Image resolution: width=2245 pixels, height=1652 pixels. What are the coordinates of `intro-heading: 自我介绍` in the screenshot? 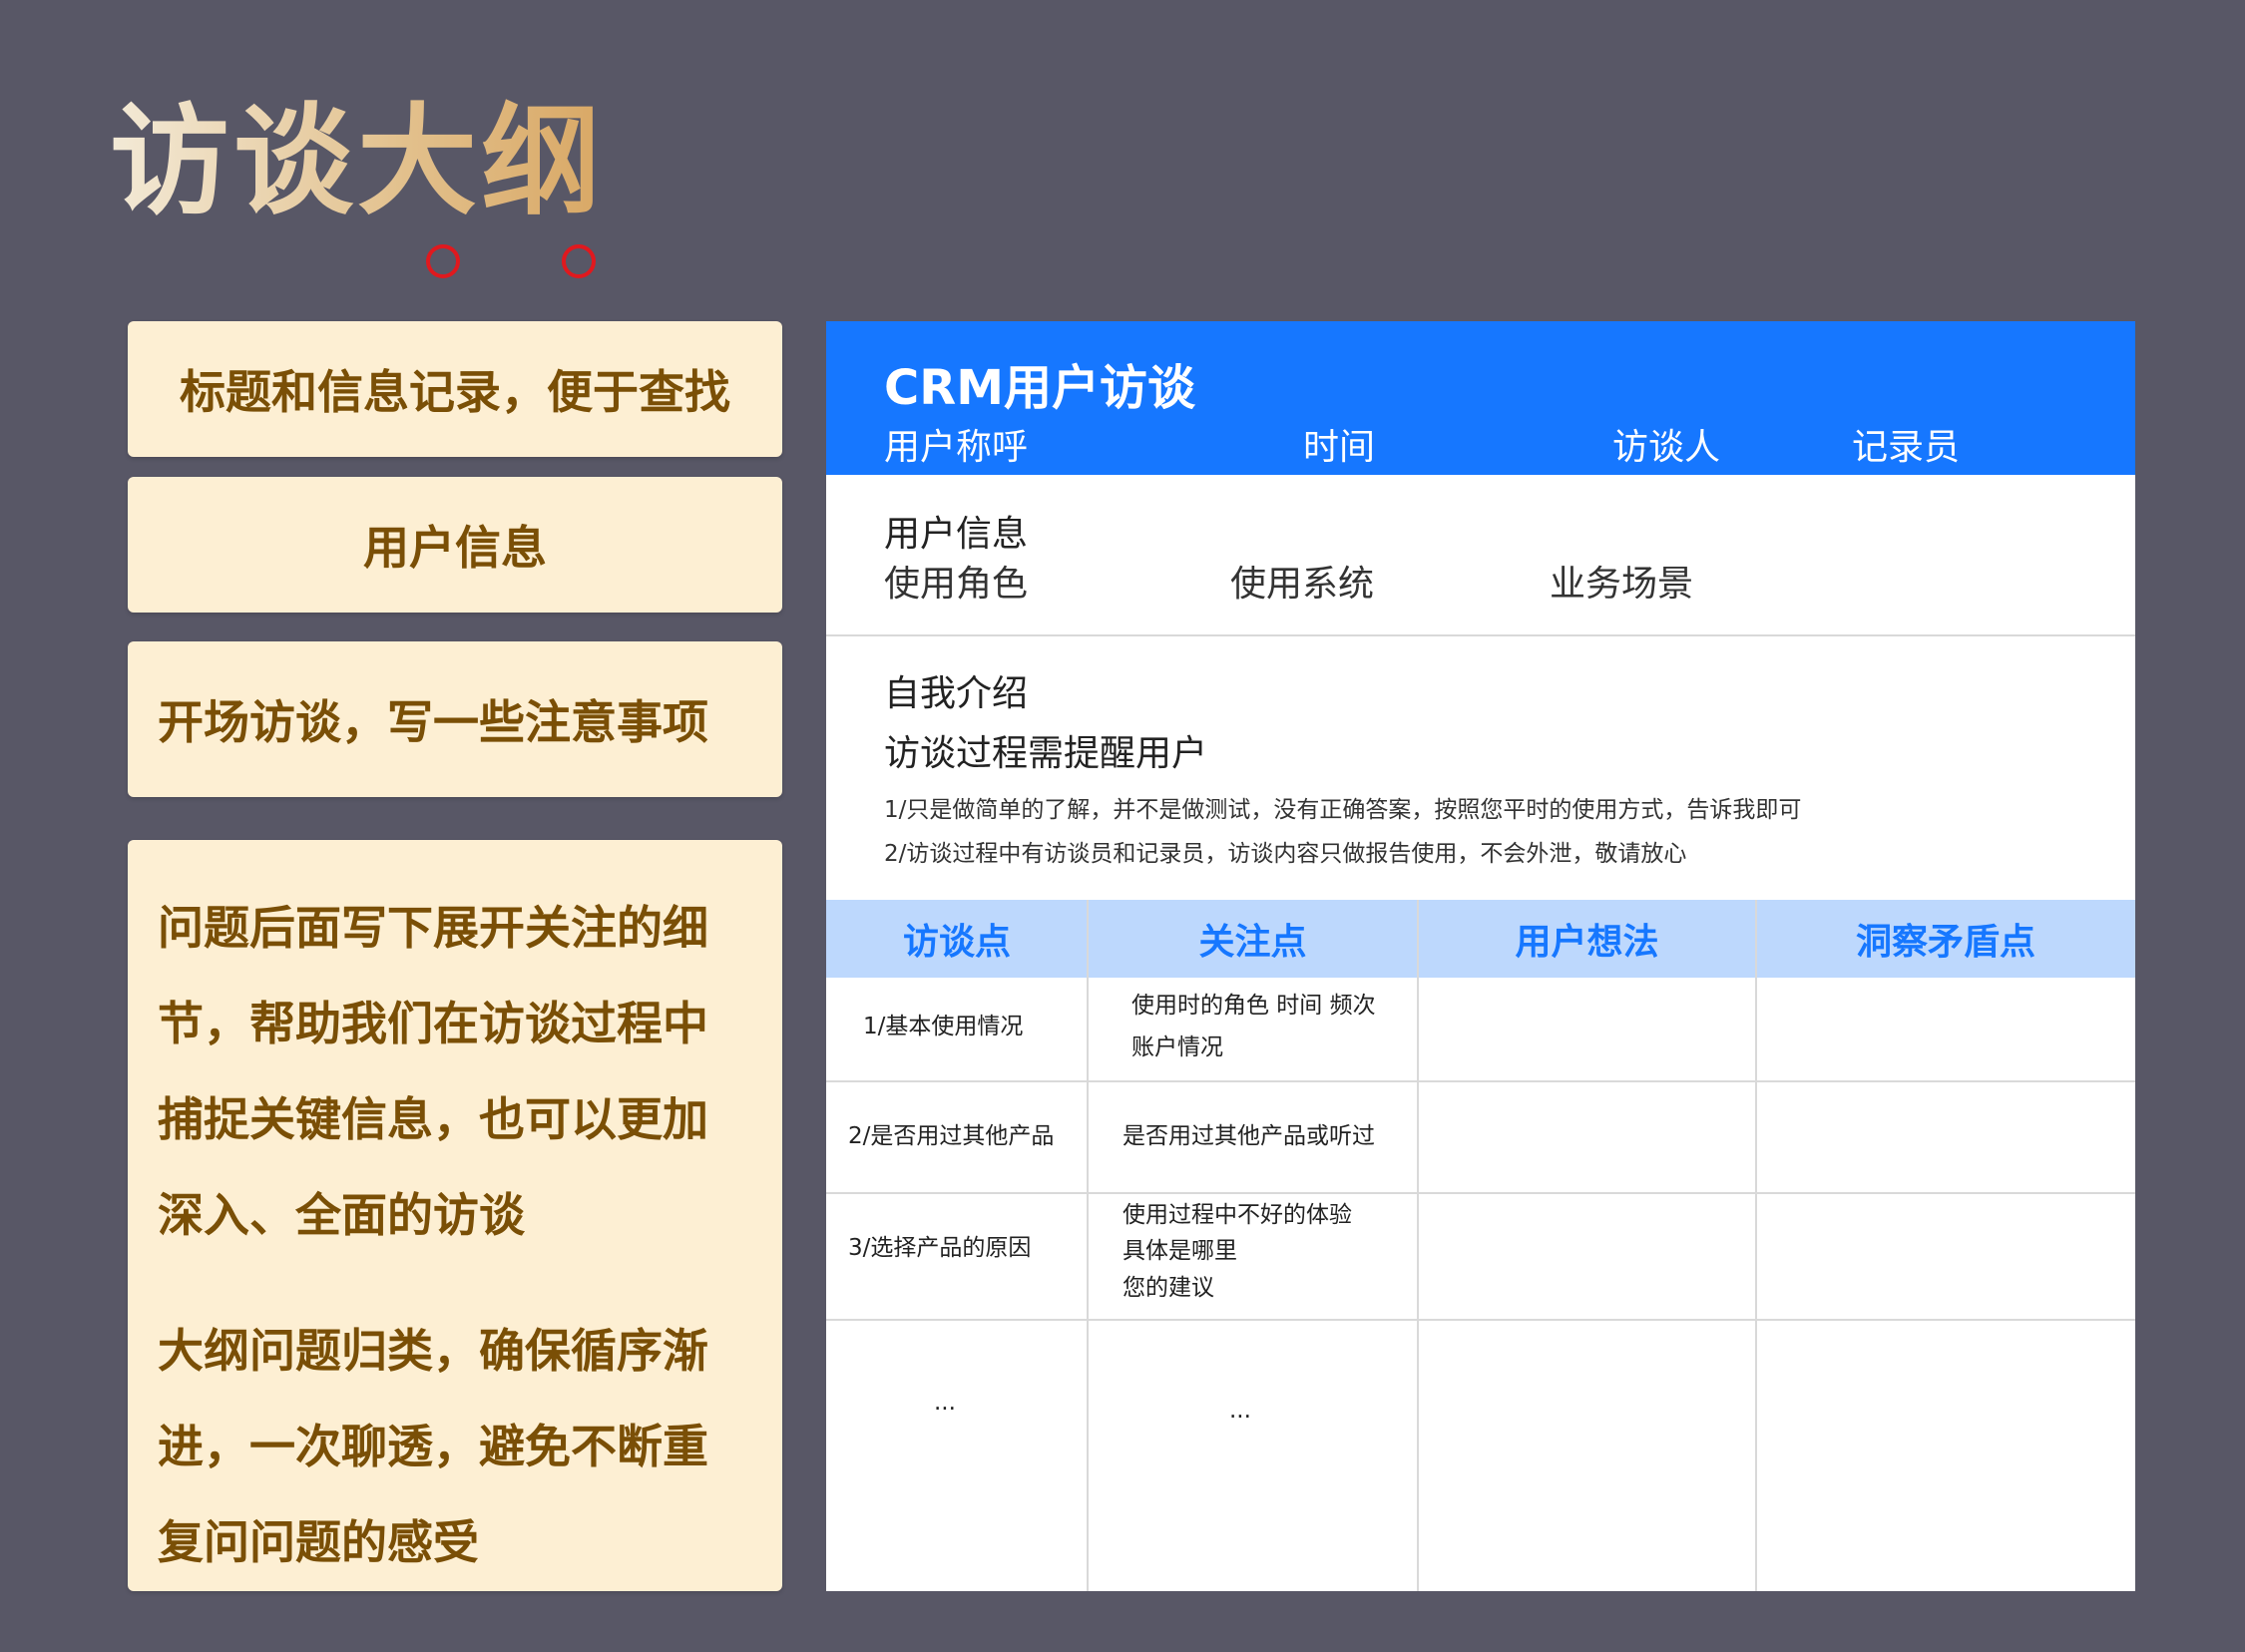 It's located at (956, 693).